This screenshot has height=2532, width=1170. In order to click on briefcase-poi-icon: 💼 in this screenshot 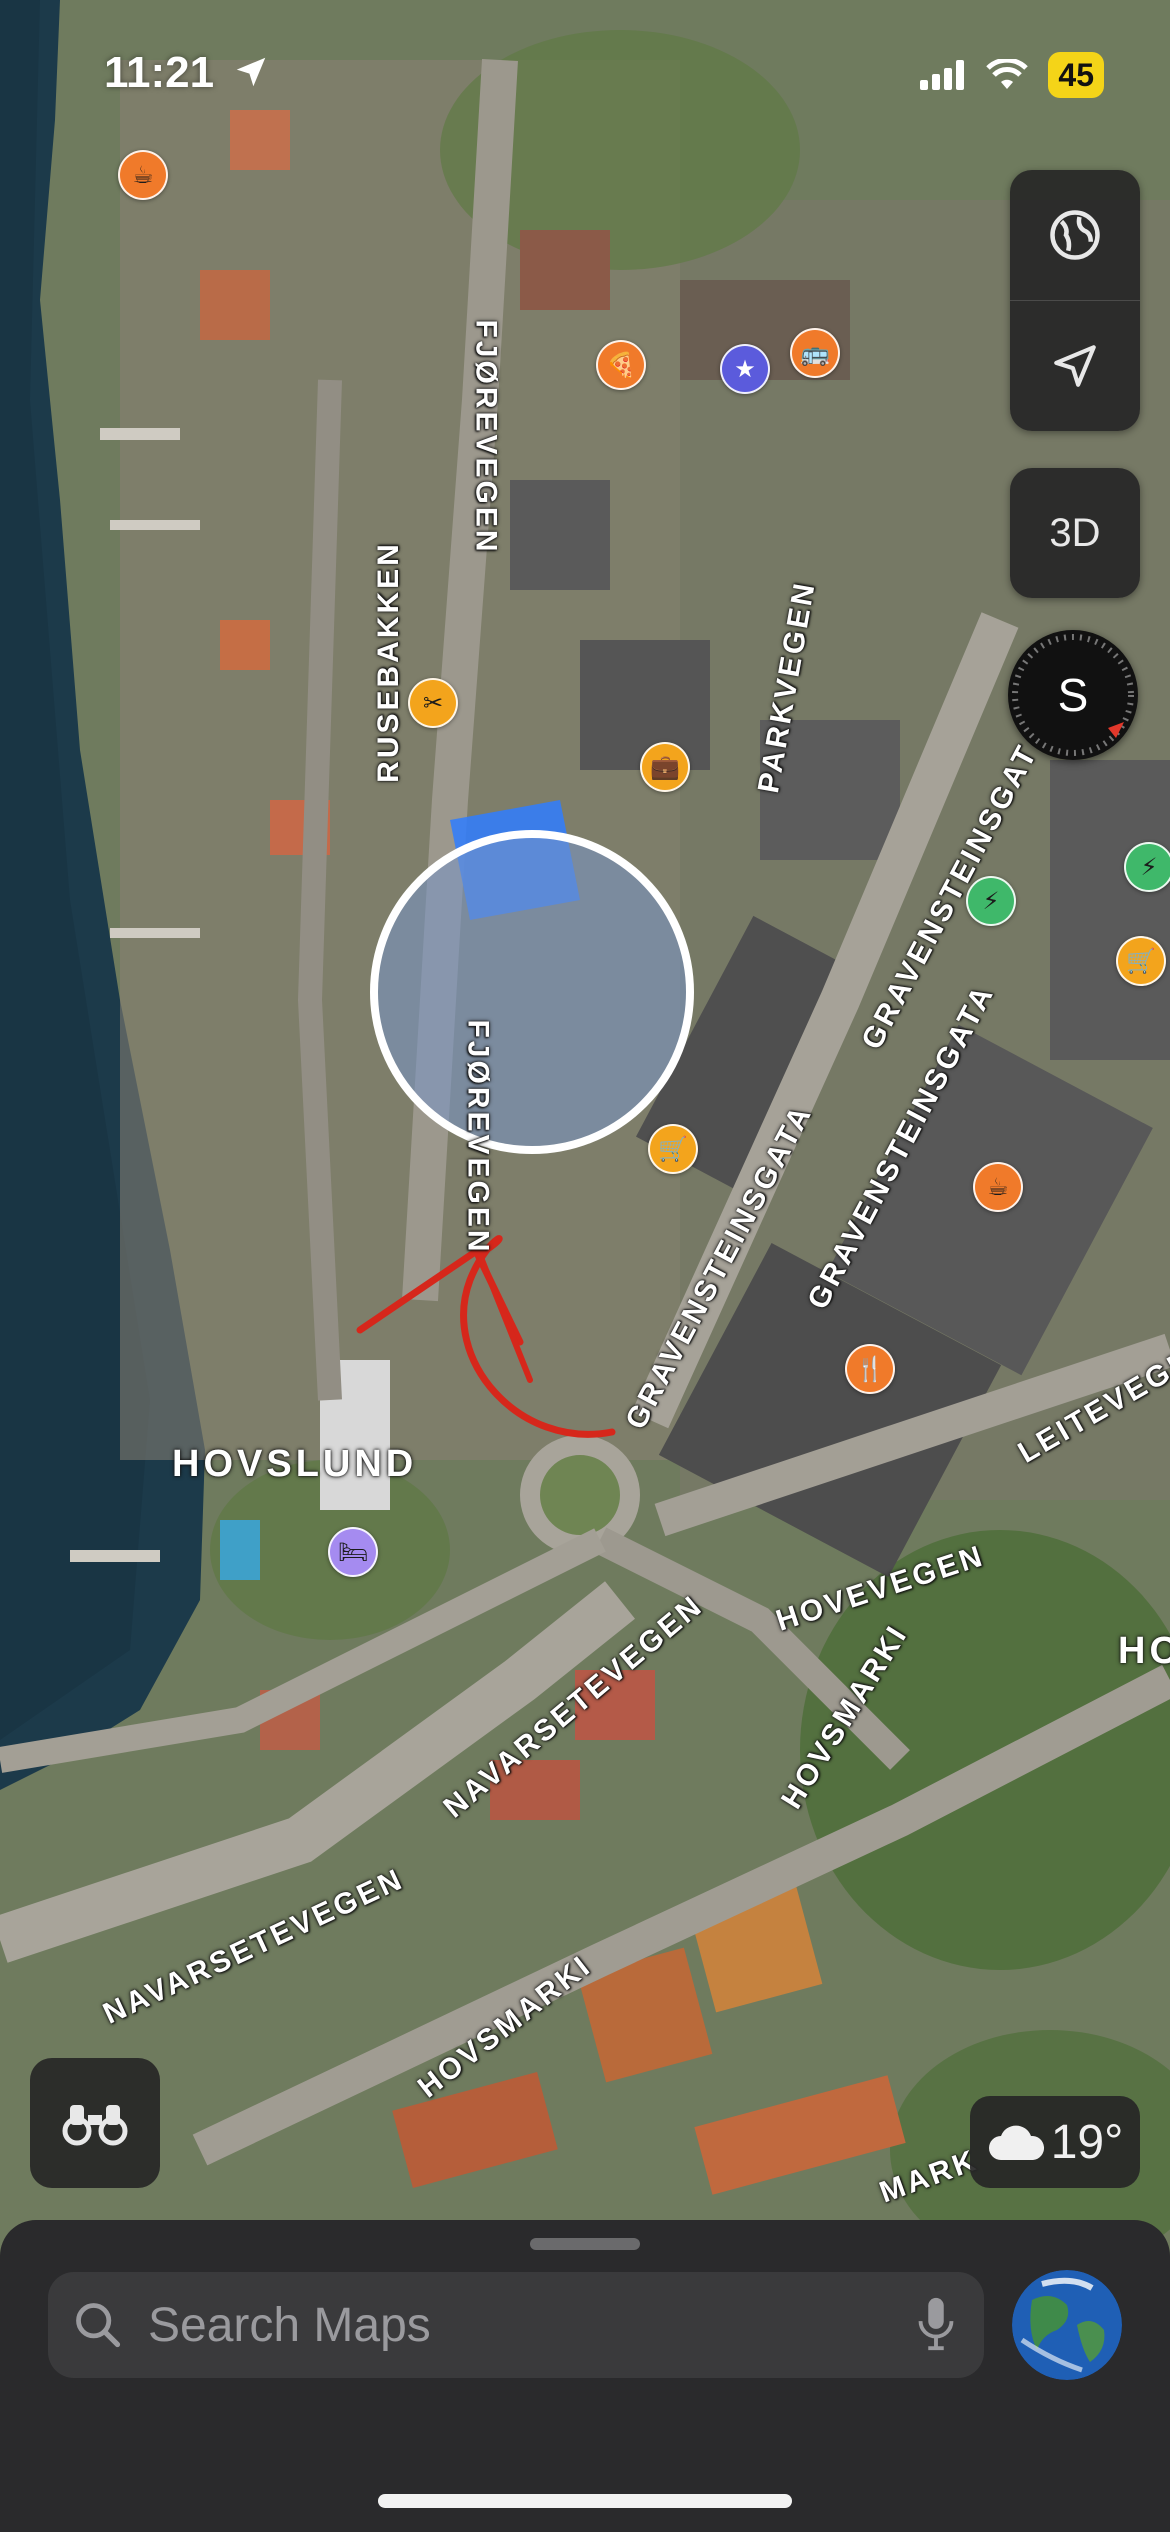, I will do `click(665, 767)`.